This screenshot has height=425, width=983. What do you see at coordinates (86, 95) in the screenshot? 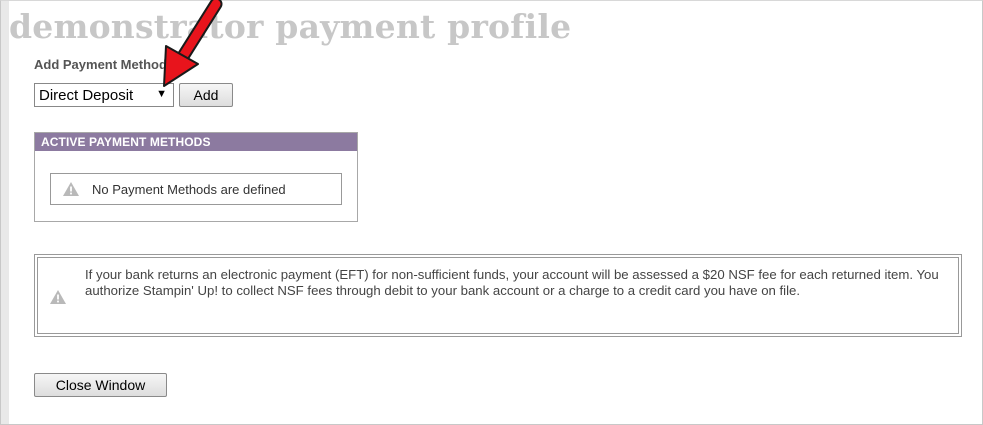
I see `payment-method-select-value: Direct Deposit` at bounding box center [86, 95].